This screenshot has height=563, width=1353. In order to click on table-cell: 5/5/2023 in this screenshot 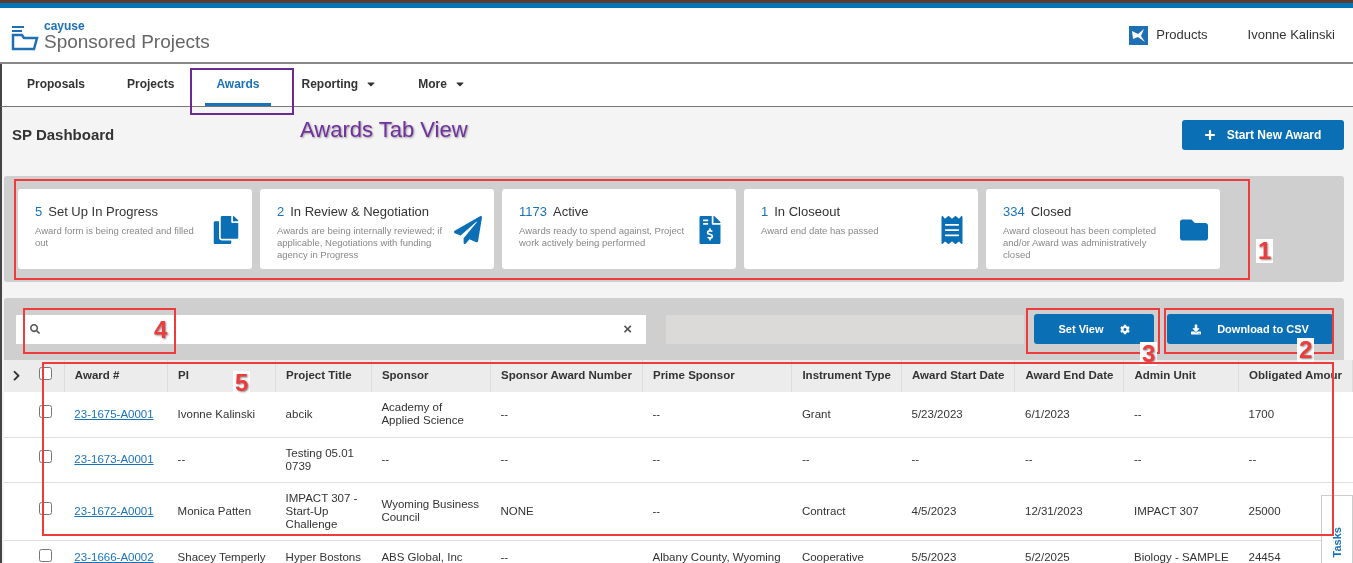, I will do `click(934, 556)`.